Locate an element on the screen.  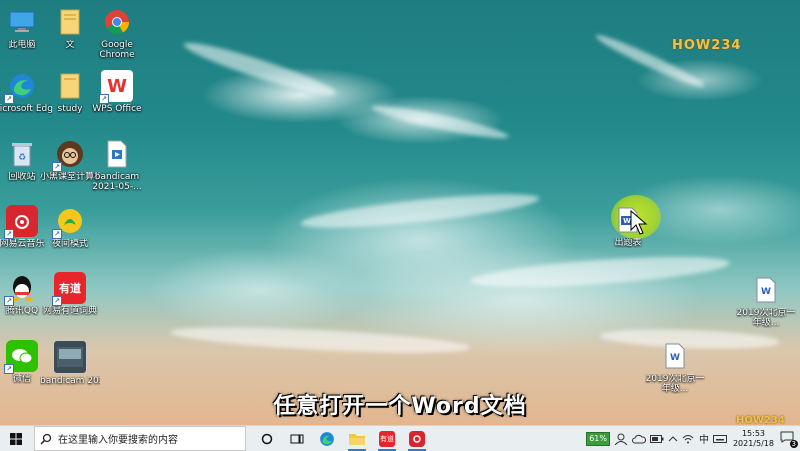
watermark-logo-small: HOW234 is located at coordinates (760, 420).